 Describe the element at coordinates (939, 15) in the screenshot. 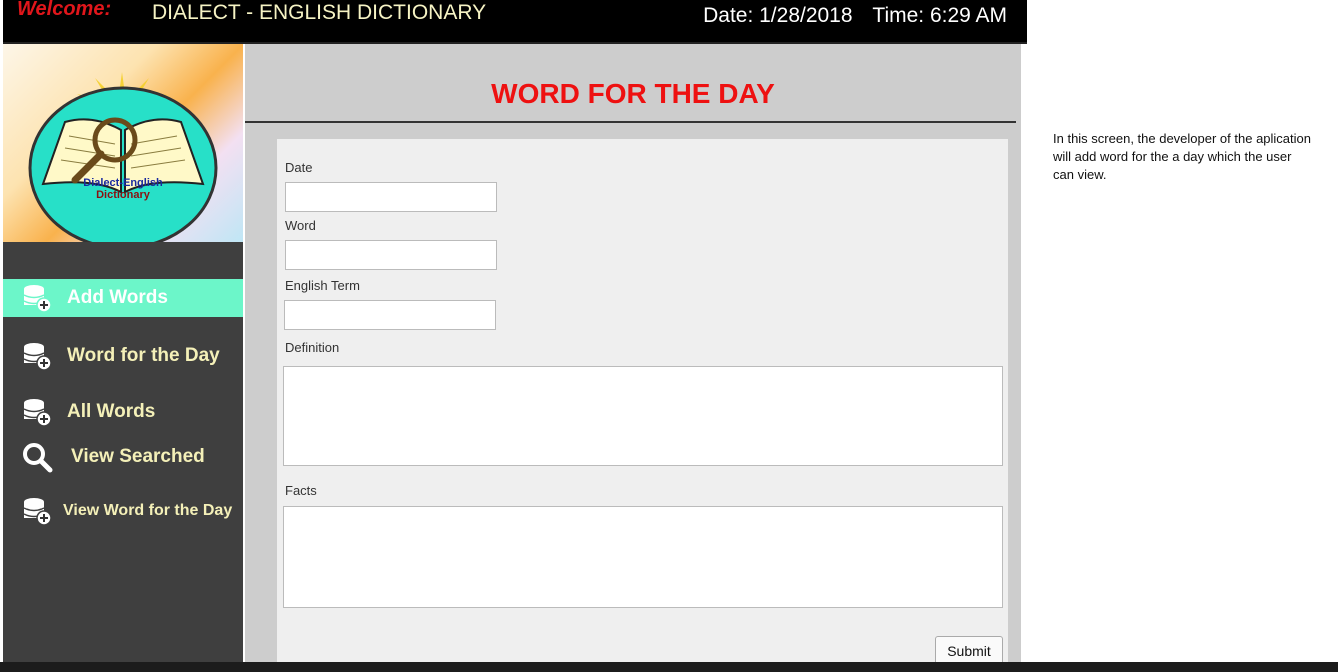

I see `time-display: Time: 6:29 AM` at that location.